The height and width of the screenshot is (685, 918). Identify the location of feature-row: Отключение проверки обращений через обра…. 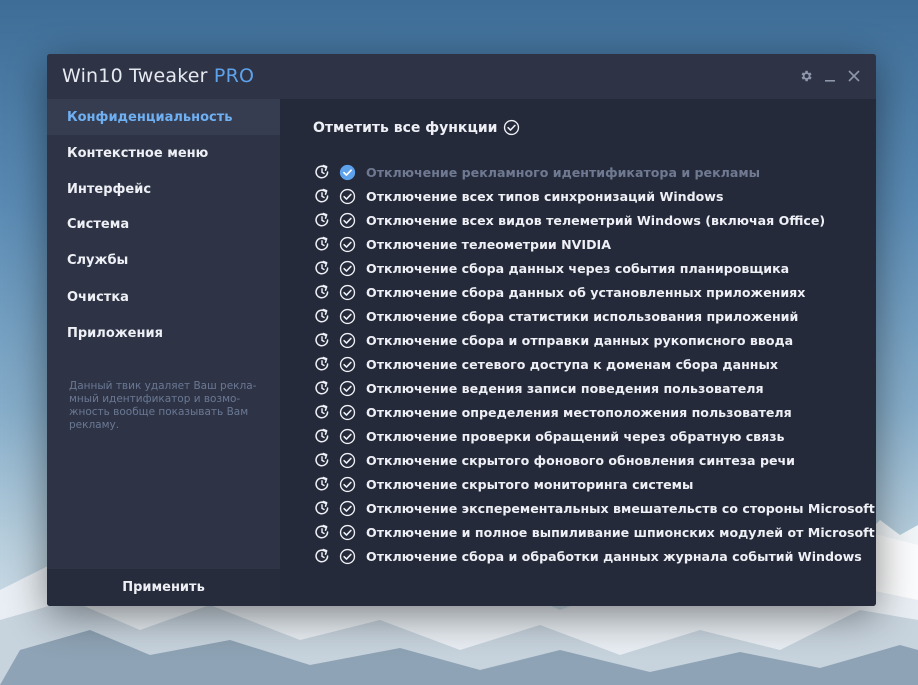
(593, 436).